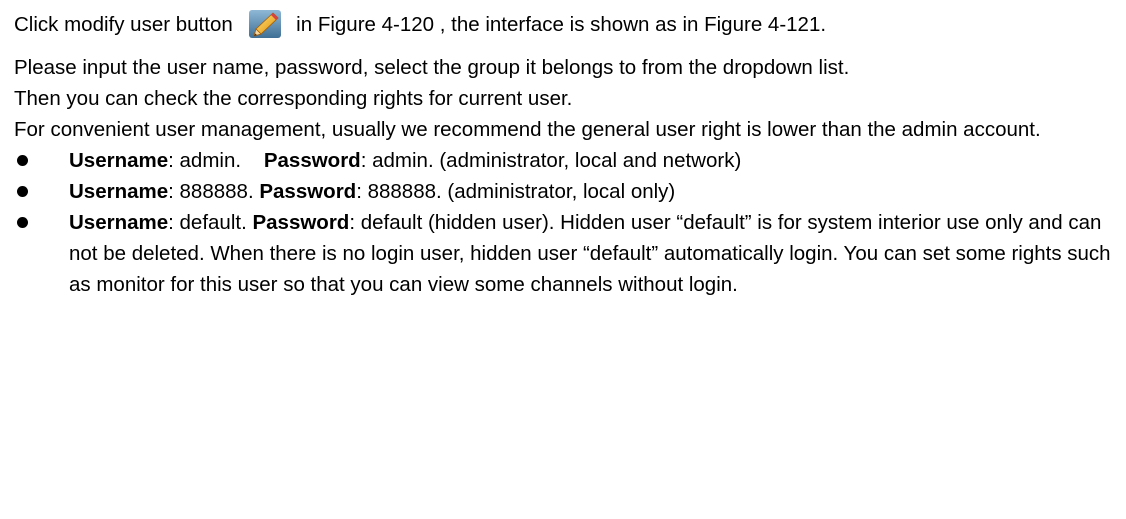 The image size is (1126, 519). Describe the element at coordinates (207, 222) in the screenshot. I see `username-value: : default.` at that location.